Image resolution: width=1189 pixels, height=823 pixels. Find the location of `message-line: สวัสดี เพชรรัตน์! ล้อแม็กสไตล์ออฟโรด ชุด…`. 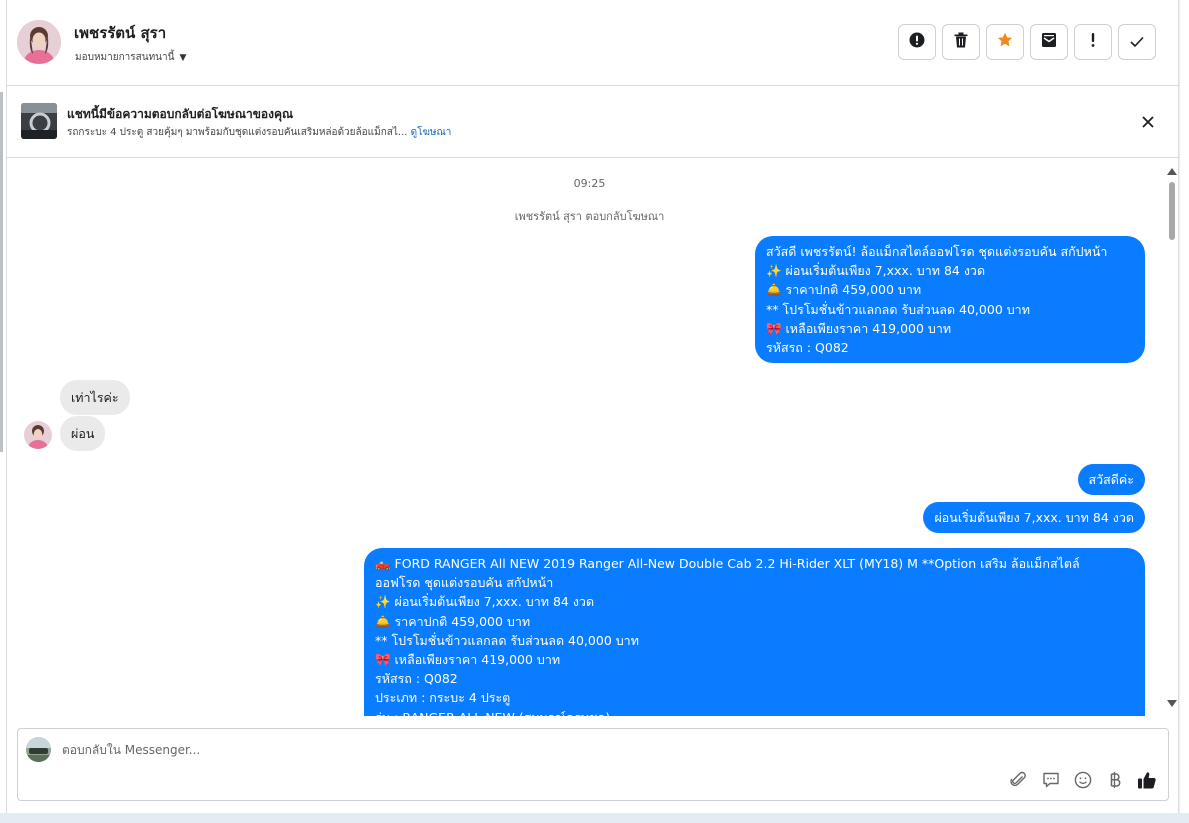

message-line: สวัสดี เพชรรัตน์! ล้อแม็กสไตล์ออฟโรด ชุด… is located at coordinates (937, 251).